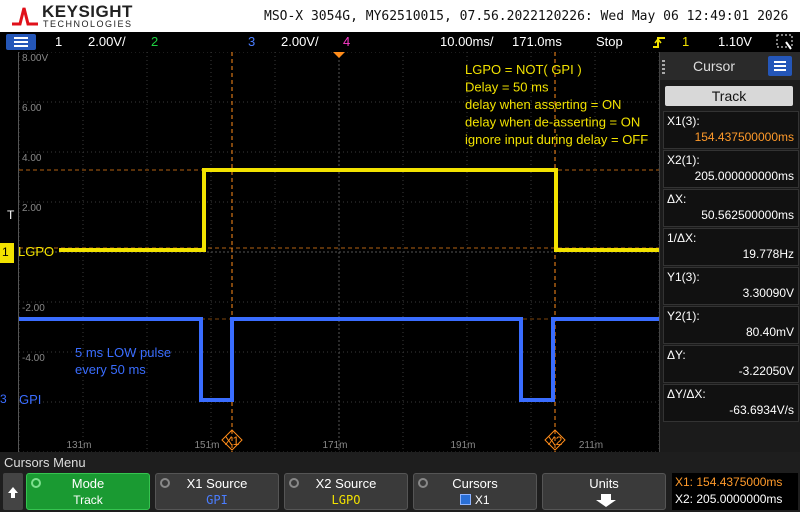  Describe the element at coordinates (7, 253) in the screenshot. I see `ch1-ground-marker: 1` at that location.